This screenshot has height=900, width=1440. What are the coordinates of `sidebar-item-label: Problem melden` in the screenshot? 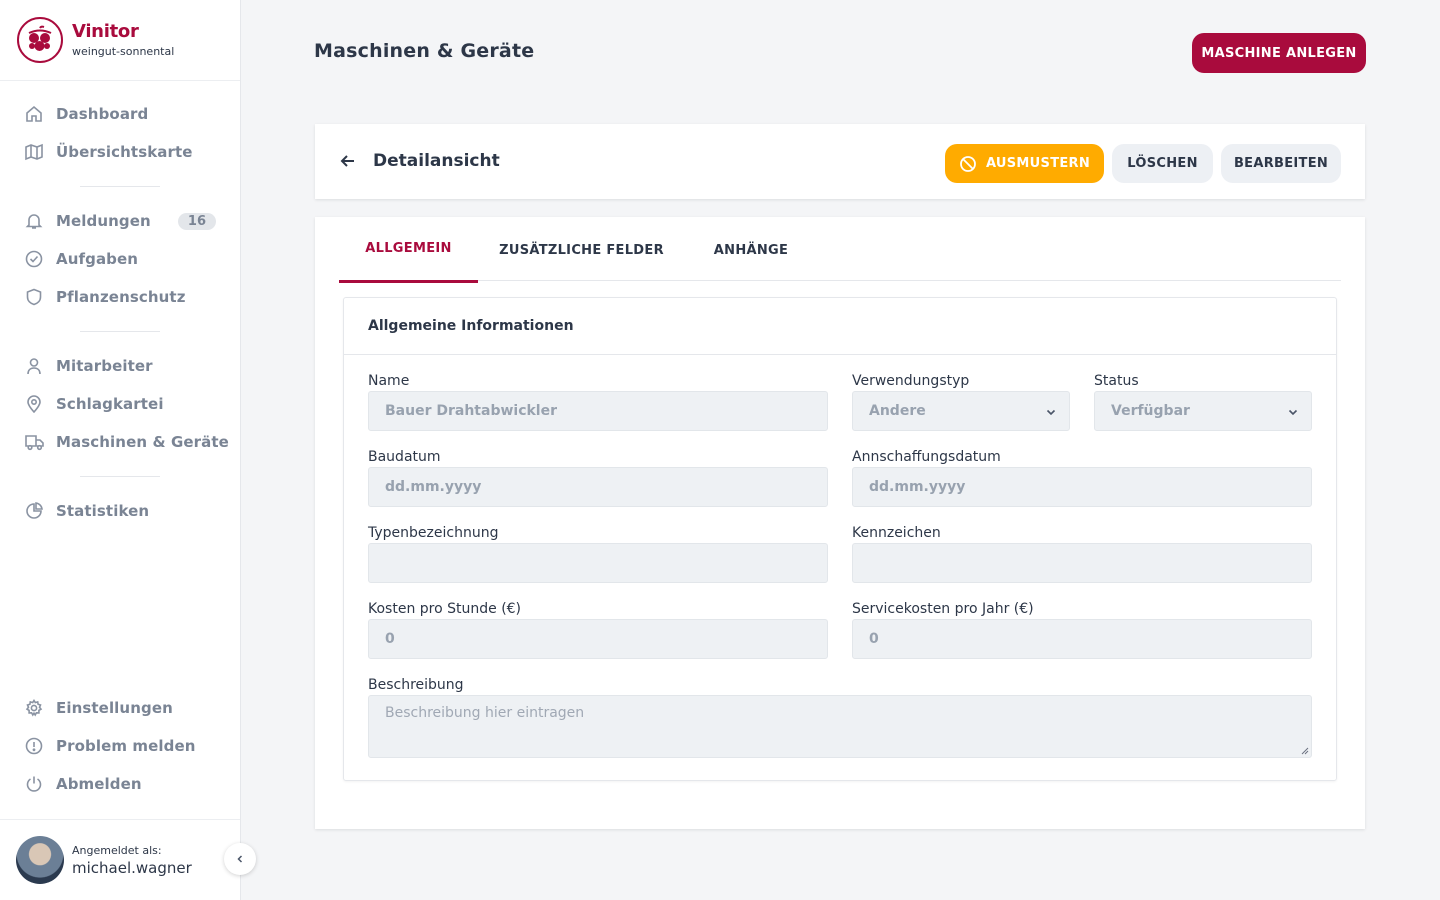 It's located at (126, 746).